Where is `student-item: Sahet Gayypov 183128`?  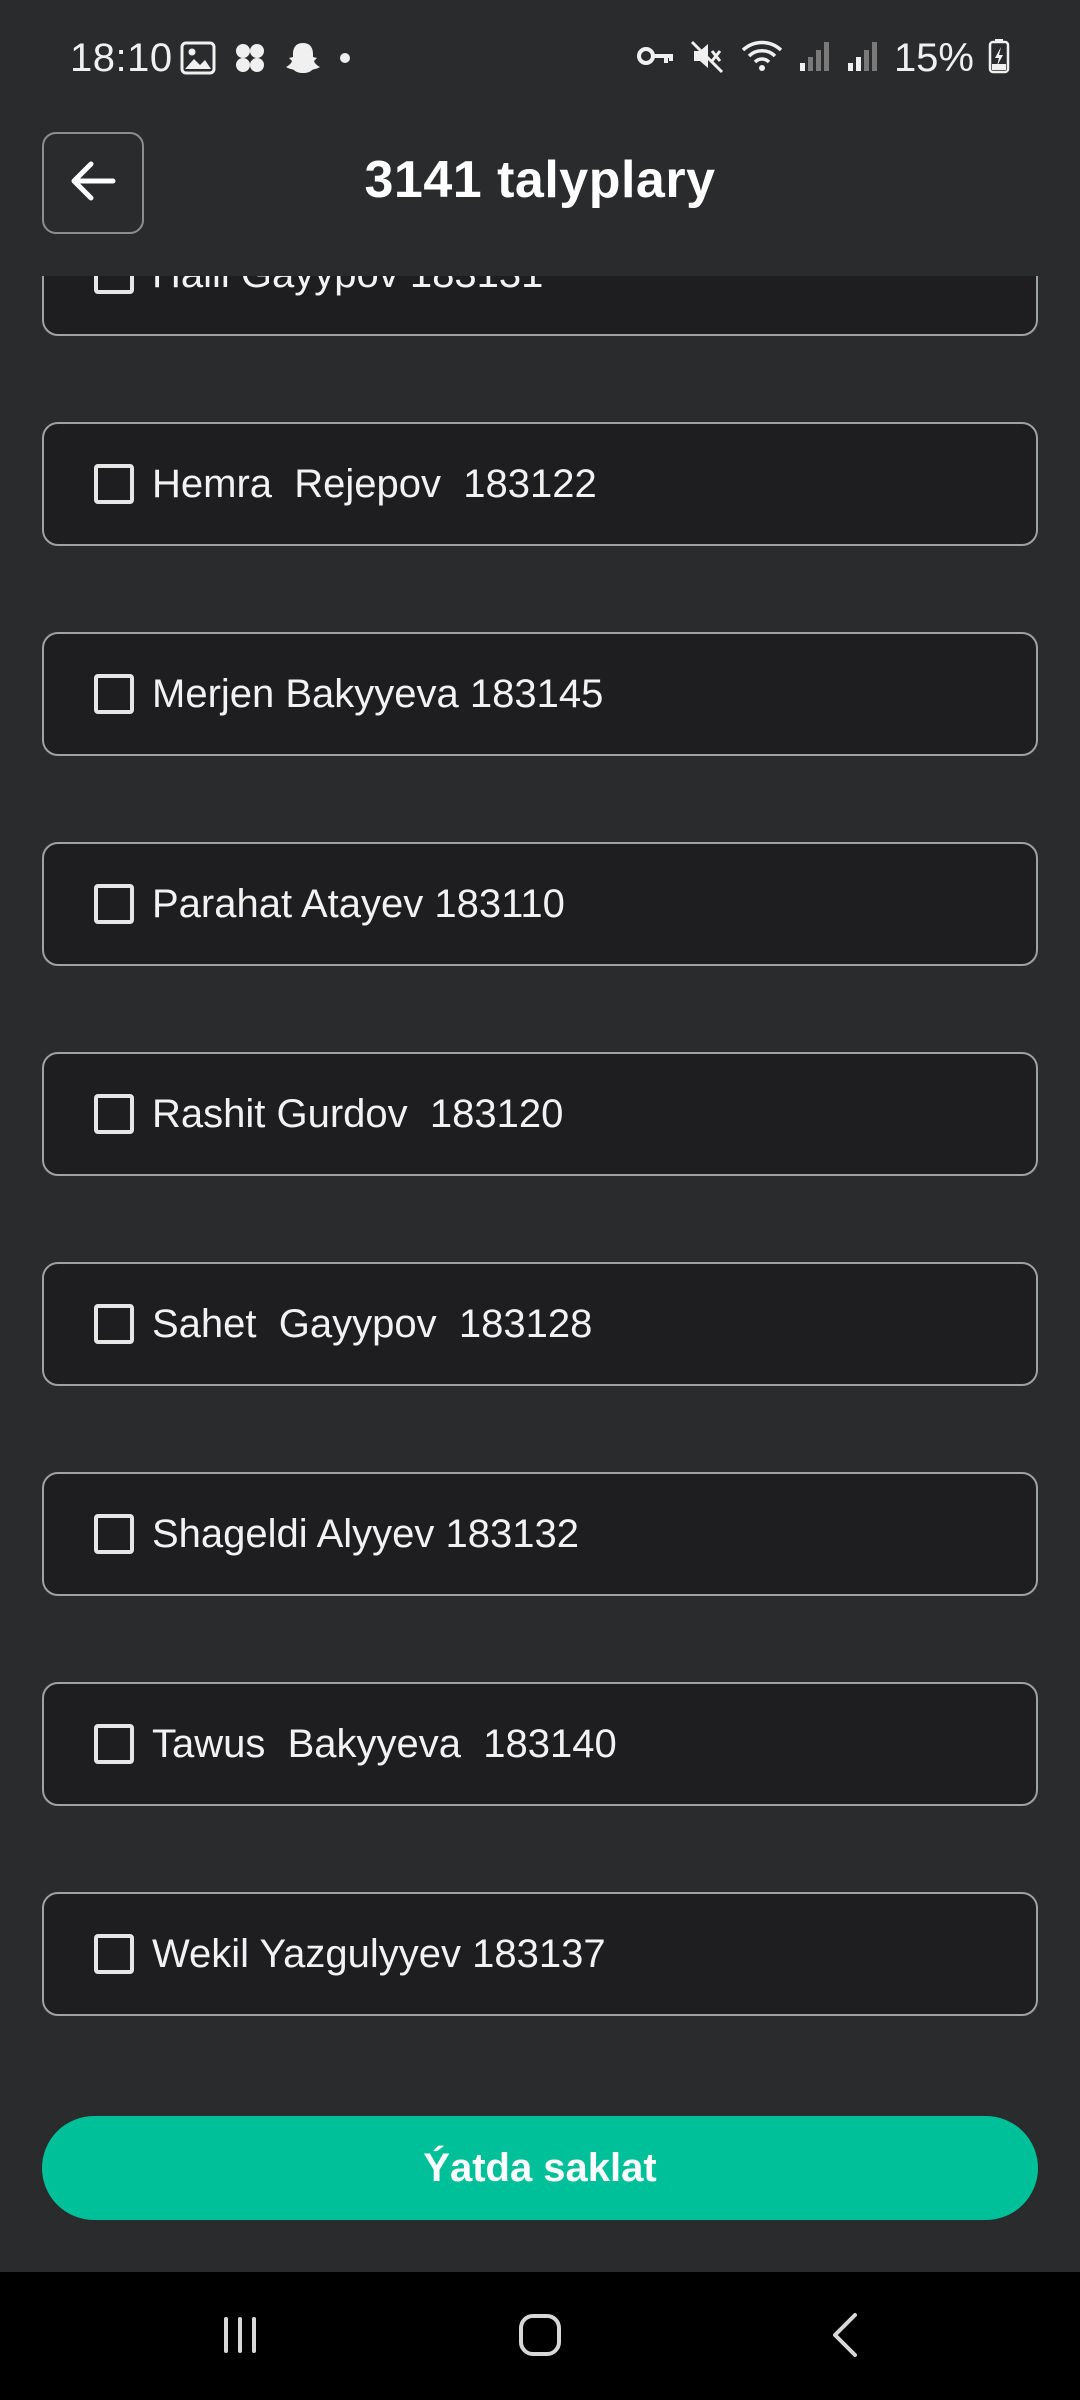
student-item: Sahet Gayypov 183128 is located at coordinates (540, 1324).